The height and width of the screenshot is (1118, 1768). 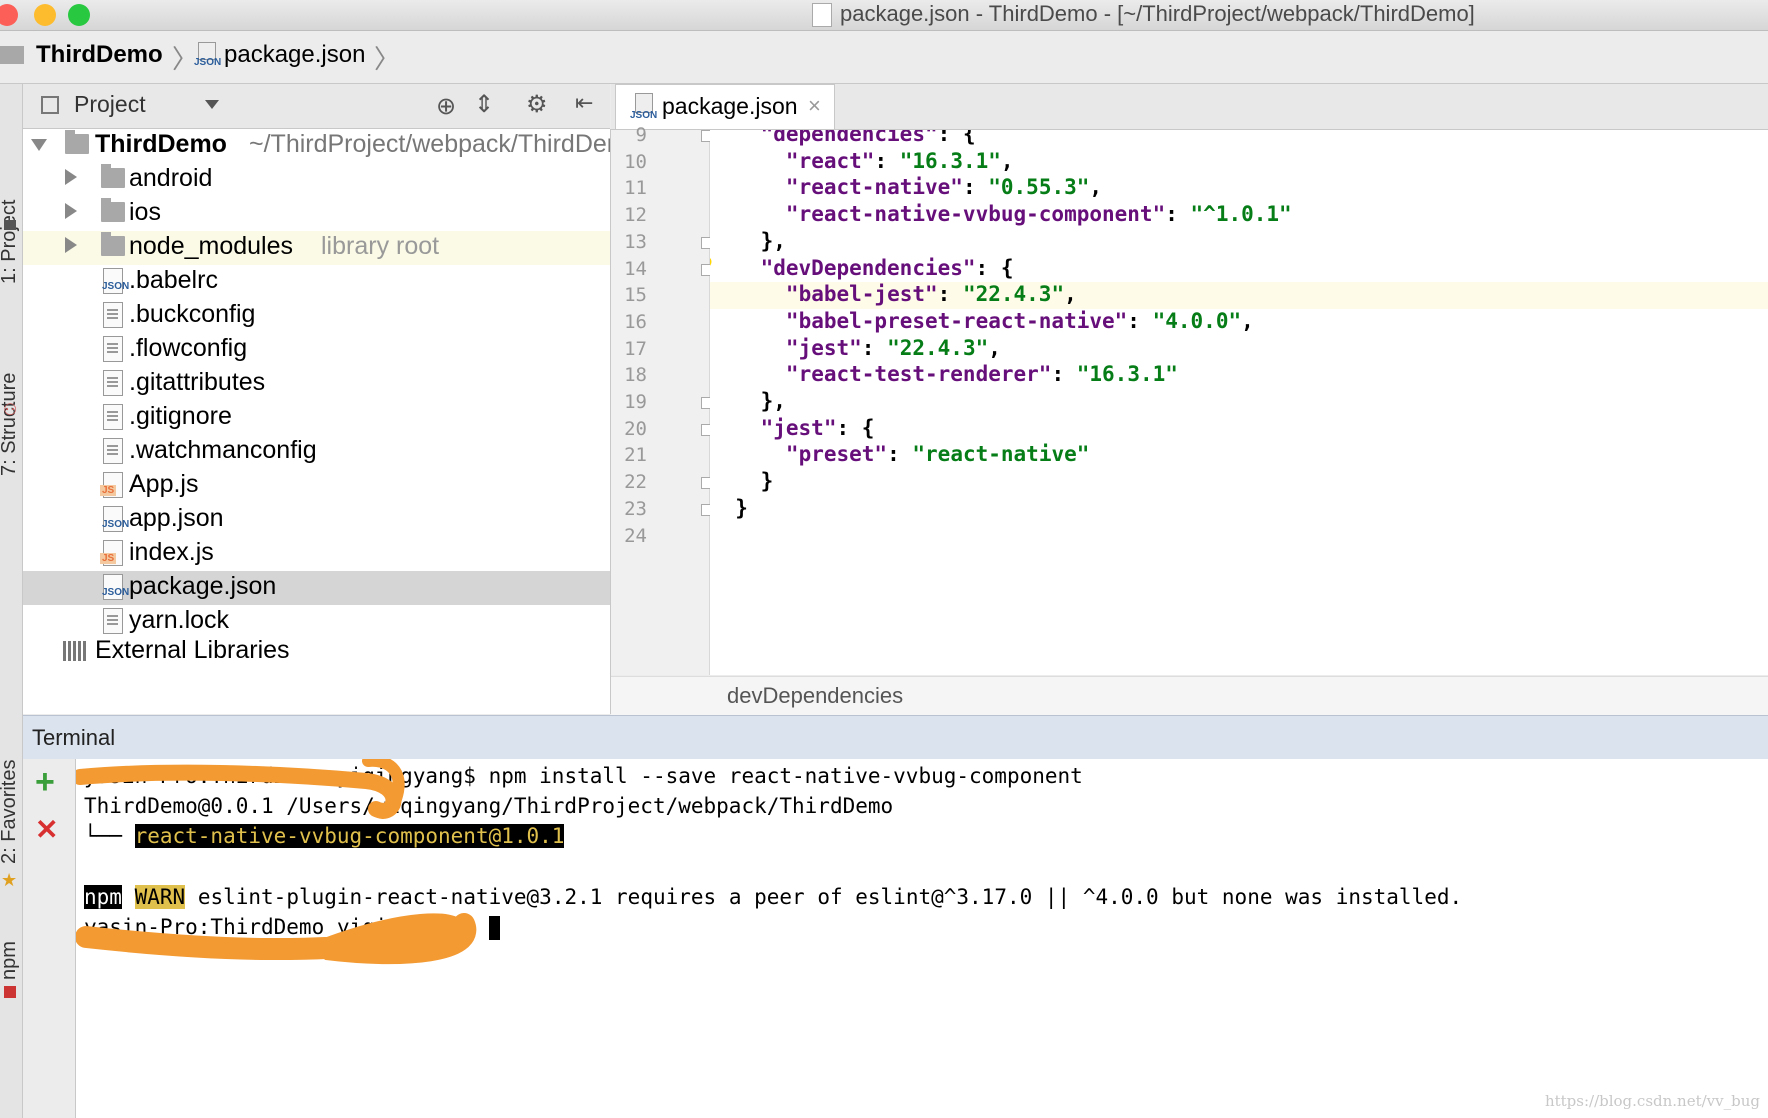 I want to click on close-window-button, so click(x=9, y=15).